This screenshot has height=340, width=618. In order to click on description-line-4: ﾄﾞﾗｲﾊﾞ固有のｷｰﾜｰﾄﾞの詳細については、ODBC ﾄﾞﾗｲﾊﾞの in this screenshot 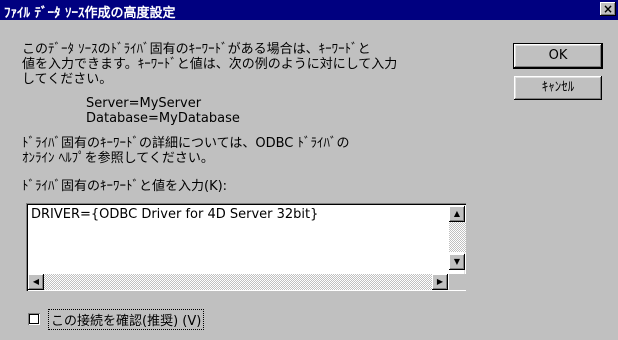, I will do `click(186, 143)`.